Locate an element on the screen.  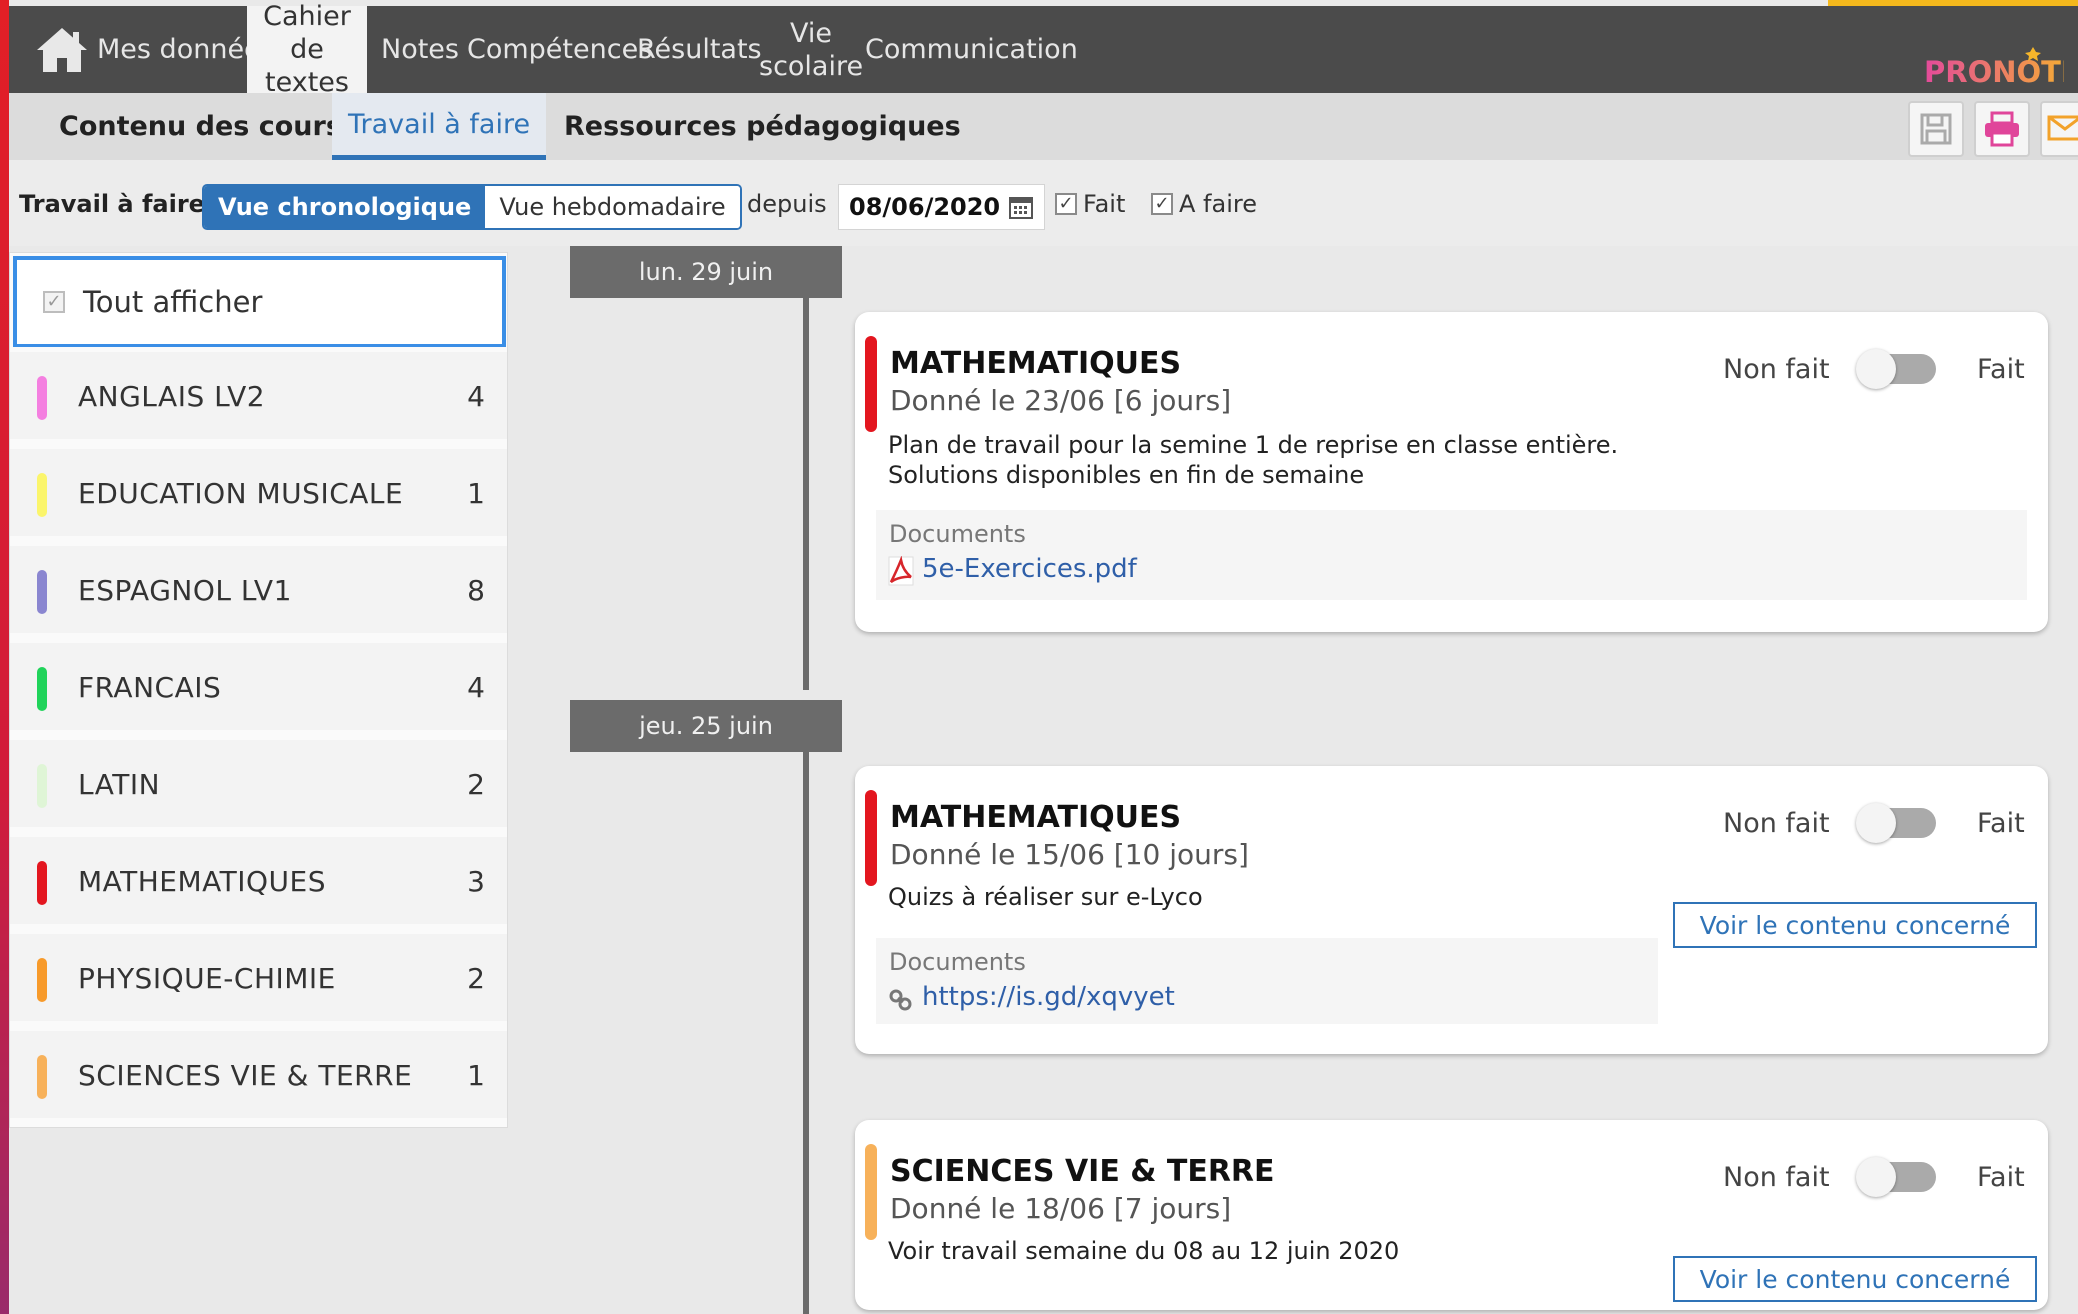
print-button is located at coordinates (2002, 129).